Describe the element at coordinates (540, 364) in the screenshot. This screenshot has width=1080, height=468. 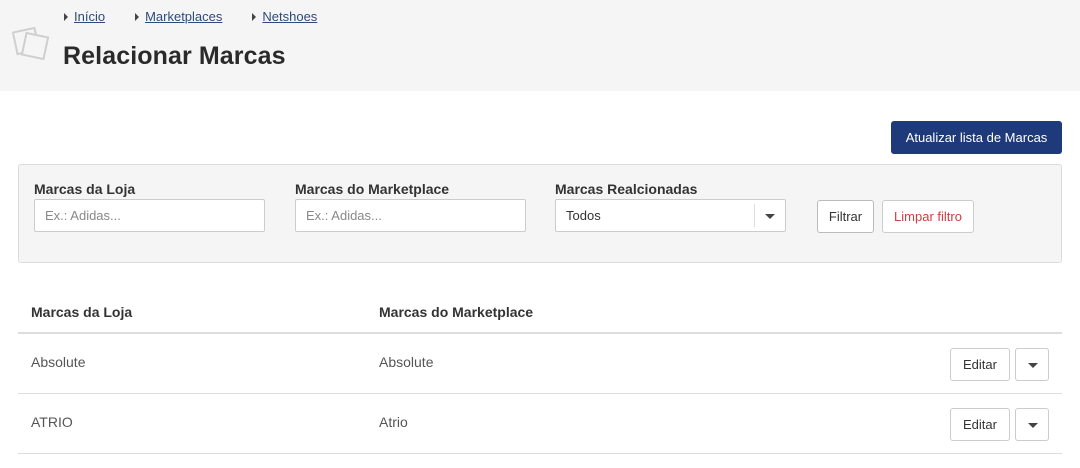
I see `table-row: Absolute Absolute Editar` at that location.